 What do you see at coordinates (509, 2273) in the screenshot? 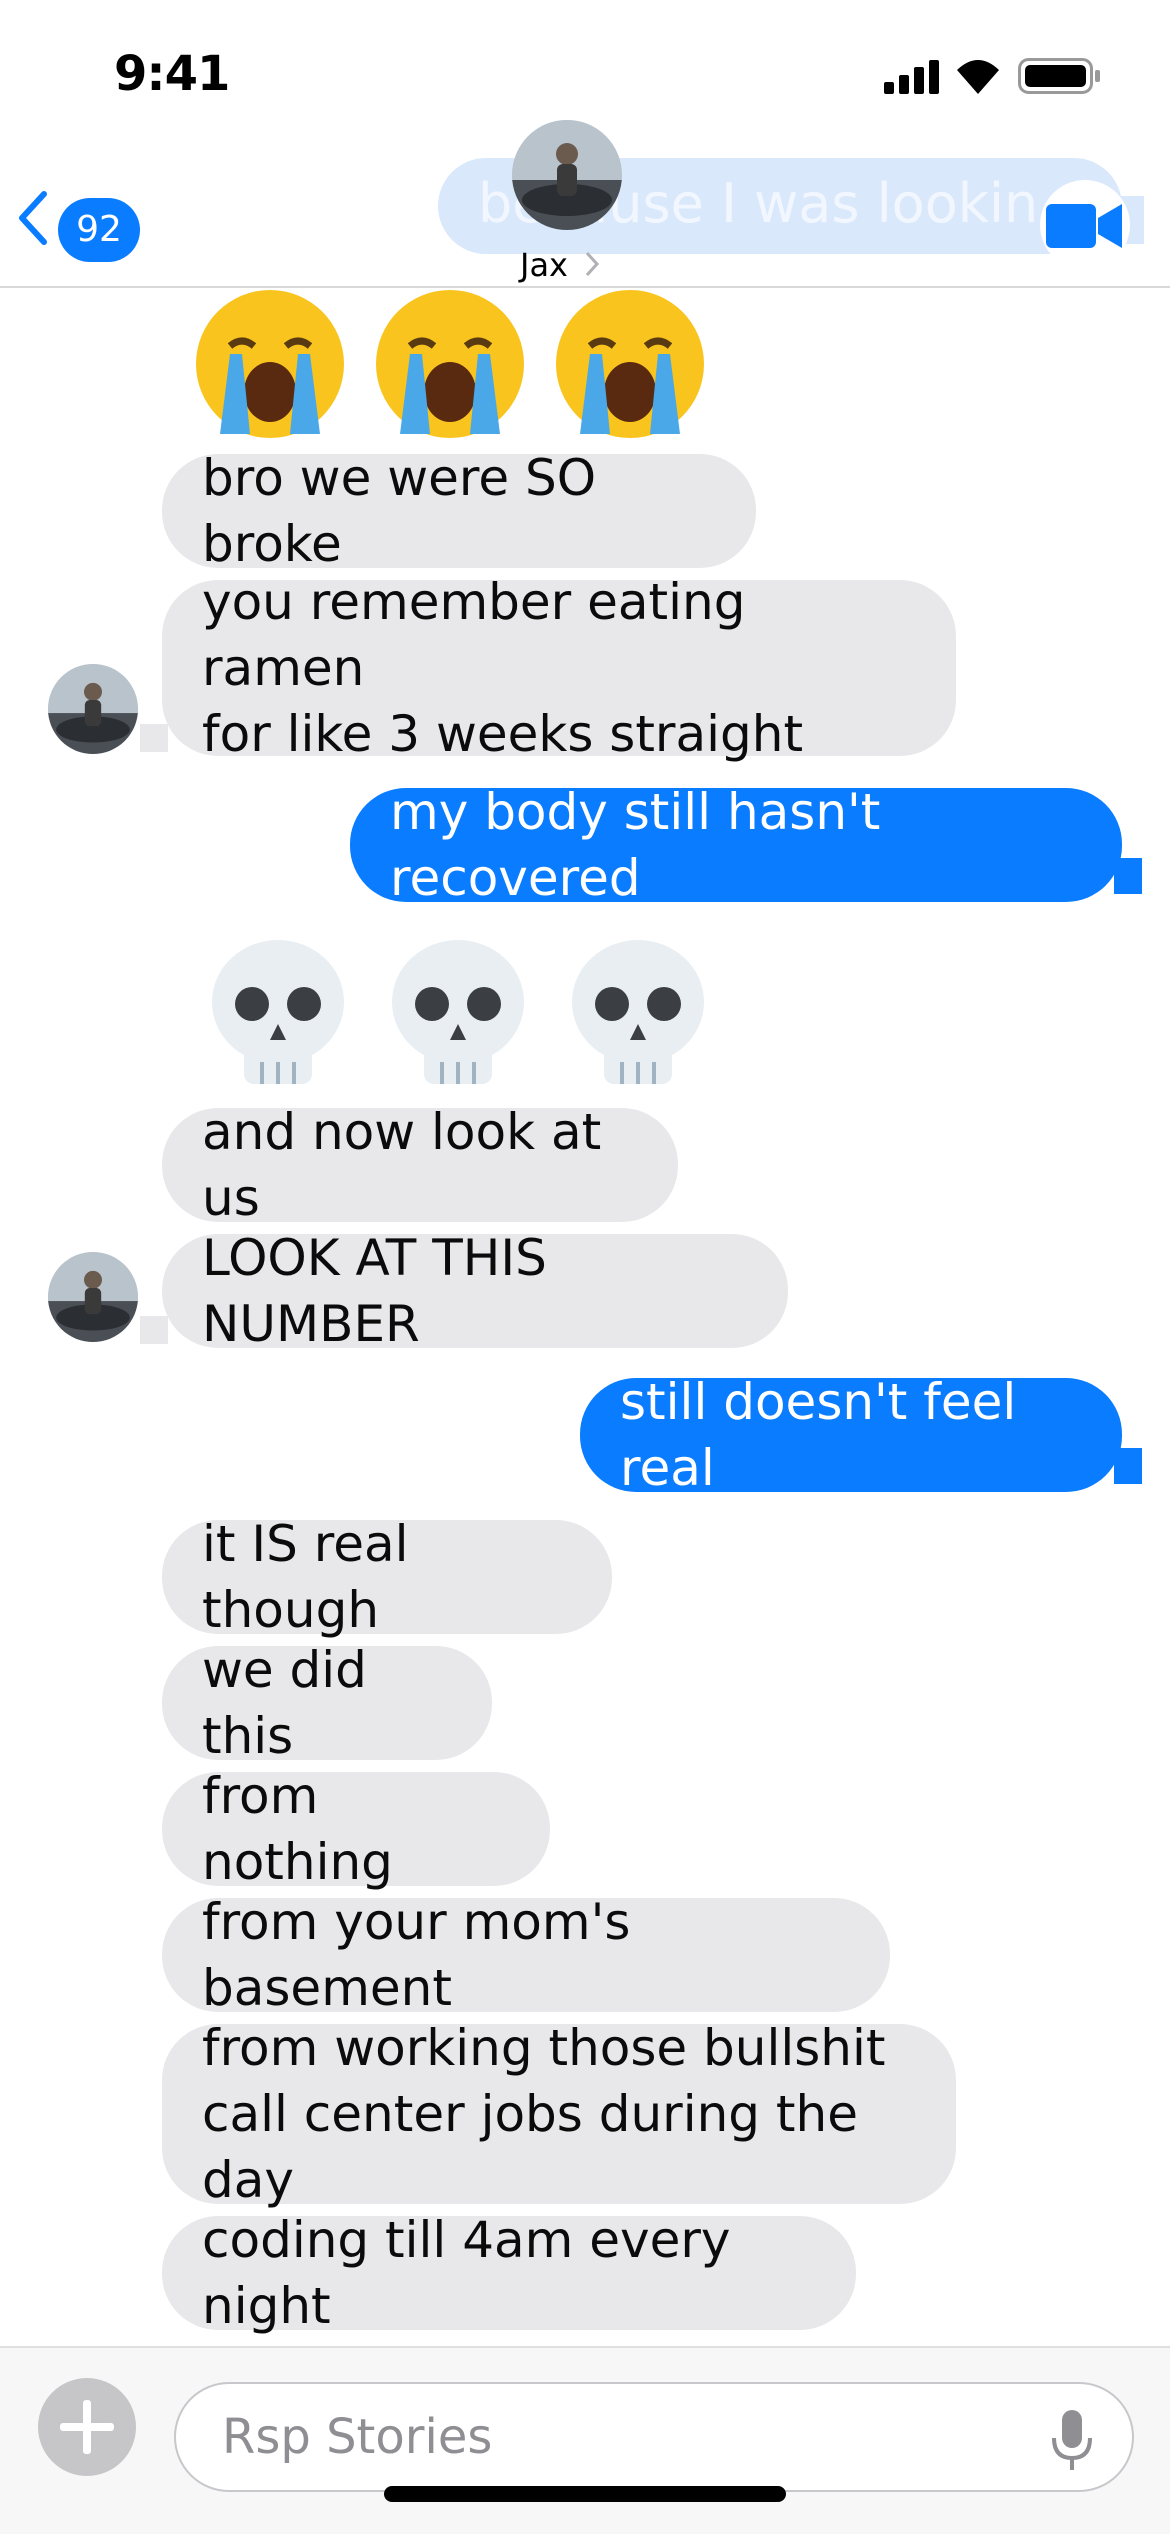
I see `incoming-message-bubble: coding till 4am every night` at bounding box center [509, 2273].